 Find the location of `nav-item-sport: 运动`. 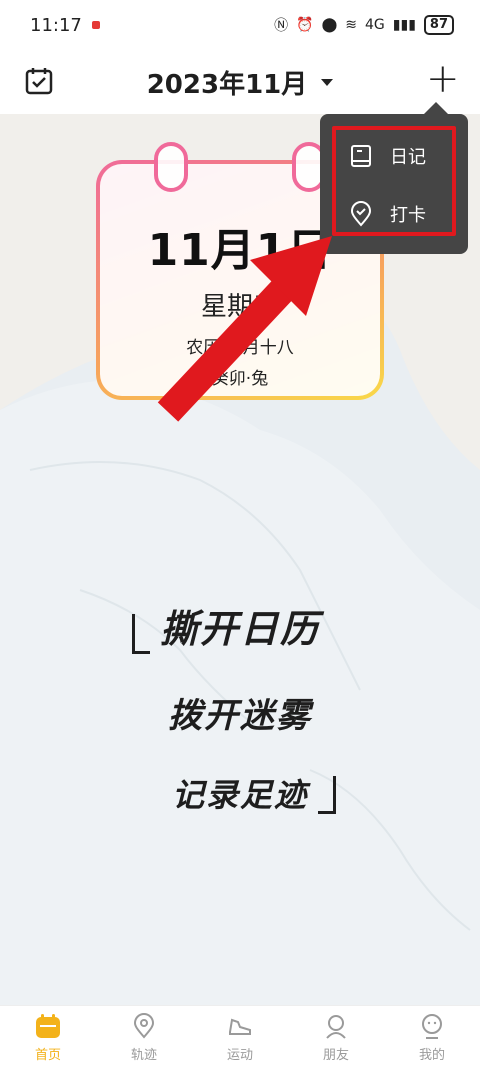

nav-item-sport: 运动 is located at coordinates (240, 1037).